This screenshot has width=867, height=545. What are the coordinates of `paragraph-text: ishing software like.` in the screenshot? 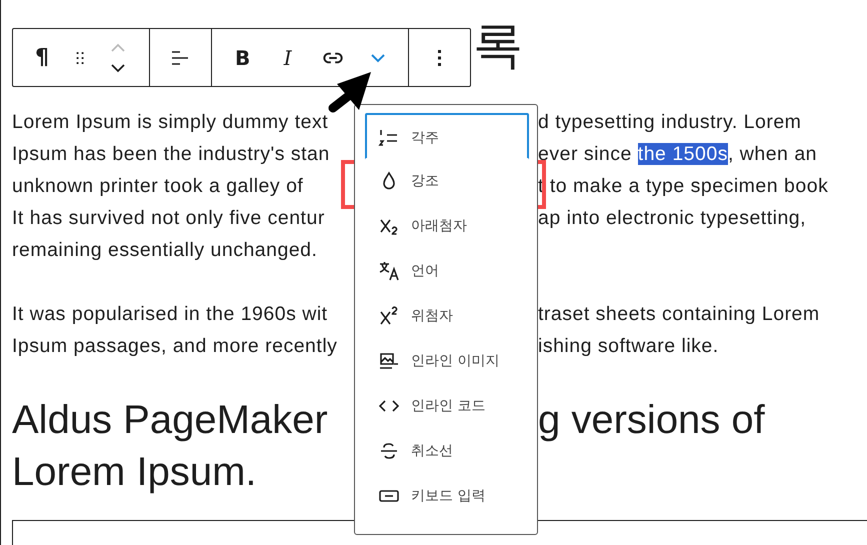 It's located at (628, 346).